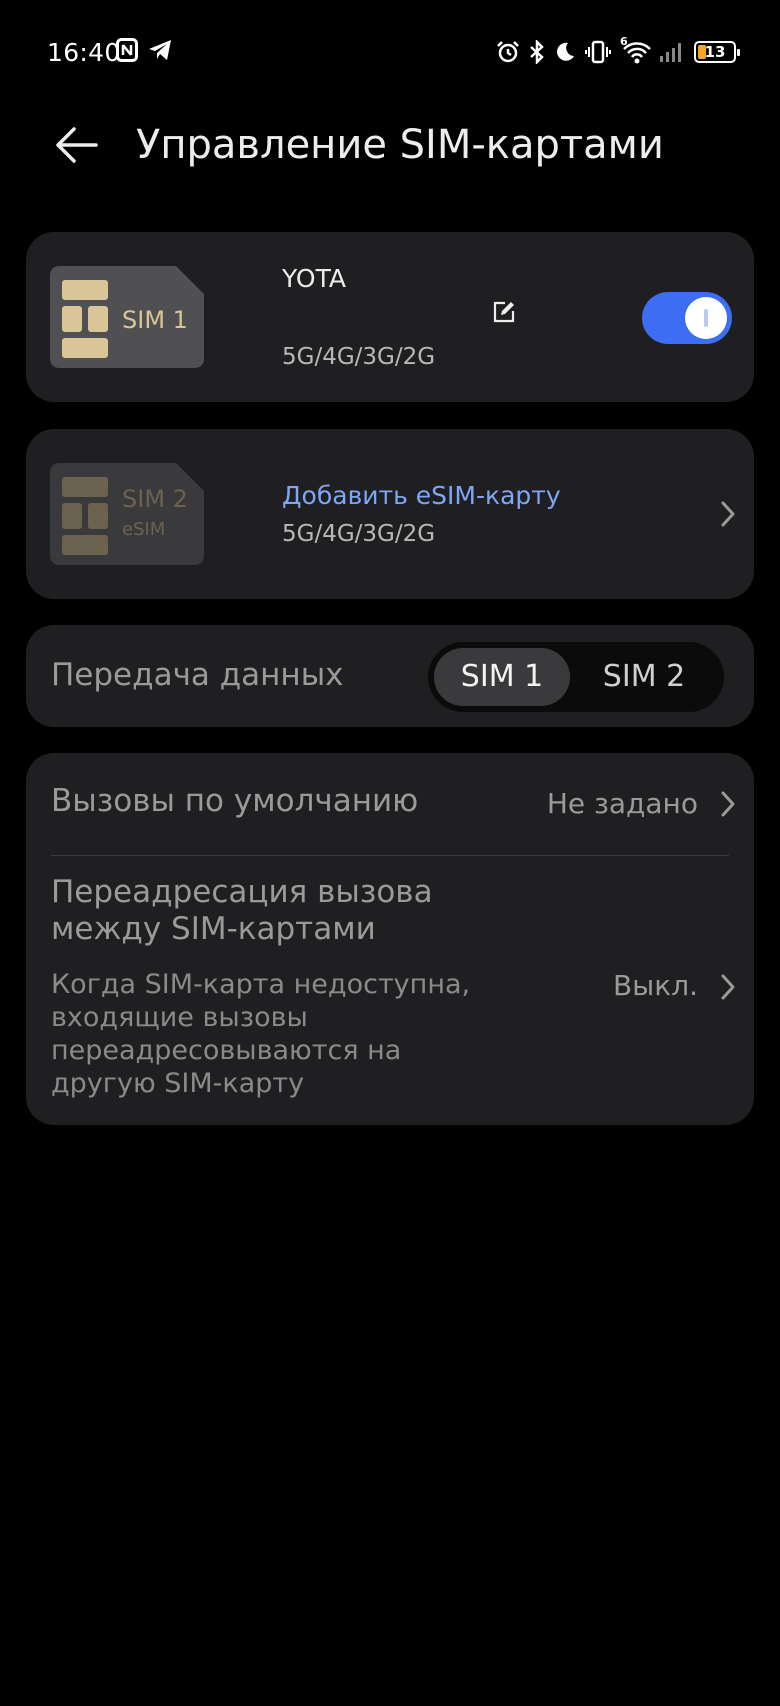 Image resolution: width=780 pixels, height=1706 pixels. I want to click on data-transfer-label: Передача данных, so click(197, 675).